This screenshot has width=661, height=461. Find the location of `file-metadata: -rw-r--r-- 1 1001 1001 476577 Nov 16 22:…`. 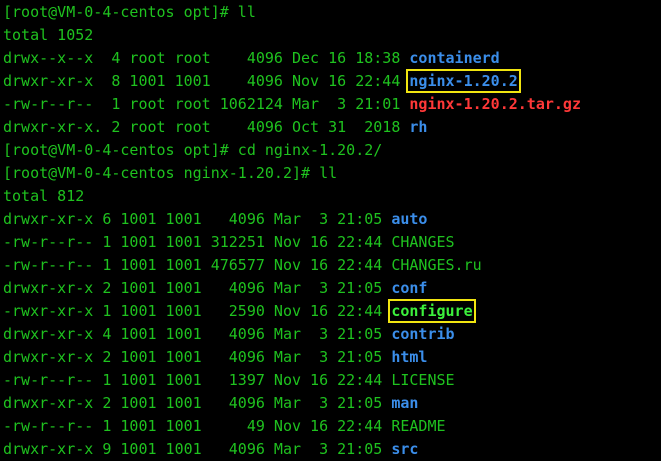

file-metadata: -rw-r--r-- 1 1001 1001 476577 Nov 16 22:… is located at coordinates (197, 265).